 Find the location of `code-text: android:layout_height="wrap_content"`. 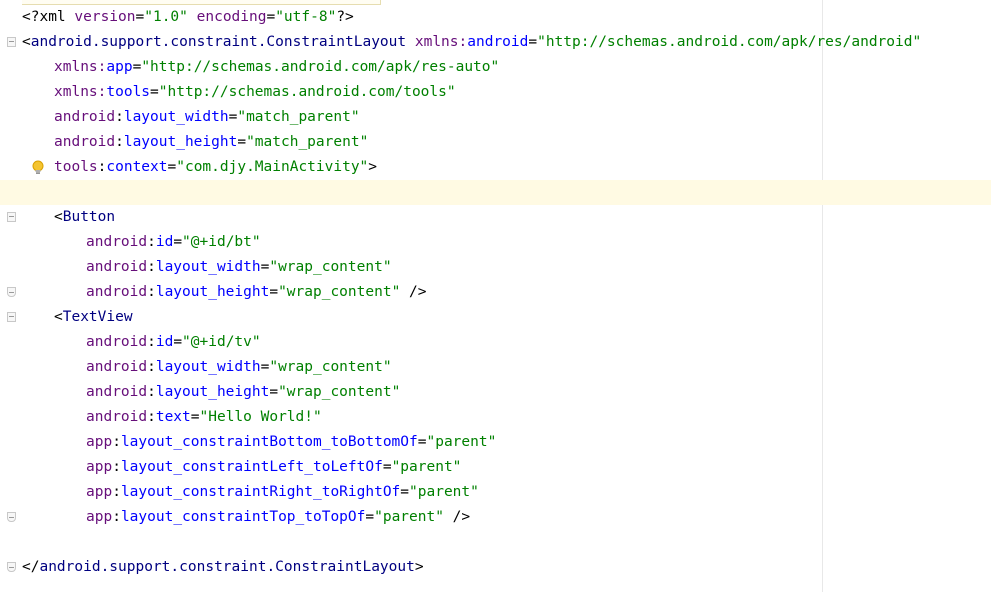

code-text: android:layout_height="wrap_content" is located at coordinates (243, 392).